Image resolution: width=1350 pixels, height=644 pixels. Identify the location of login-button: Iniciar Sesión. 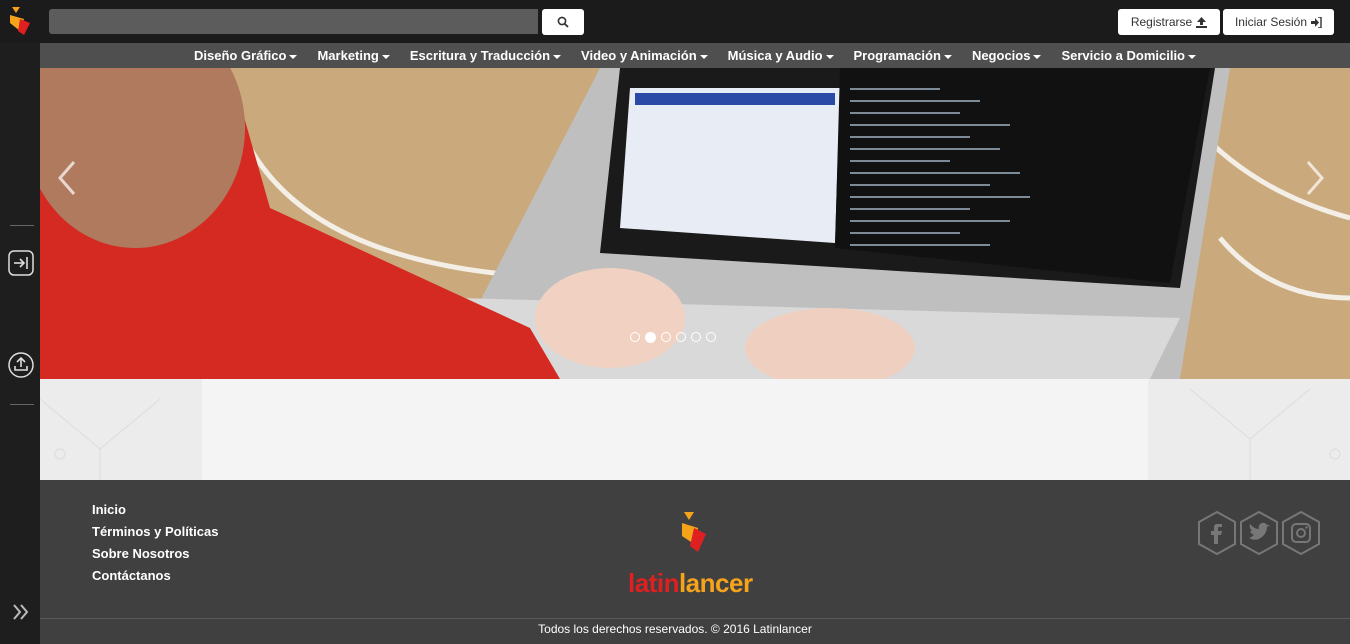
(1278, 22).